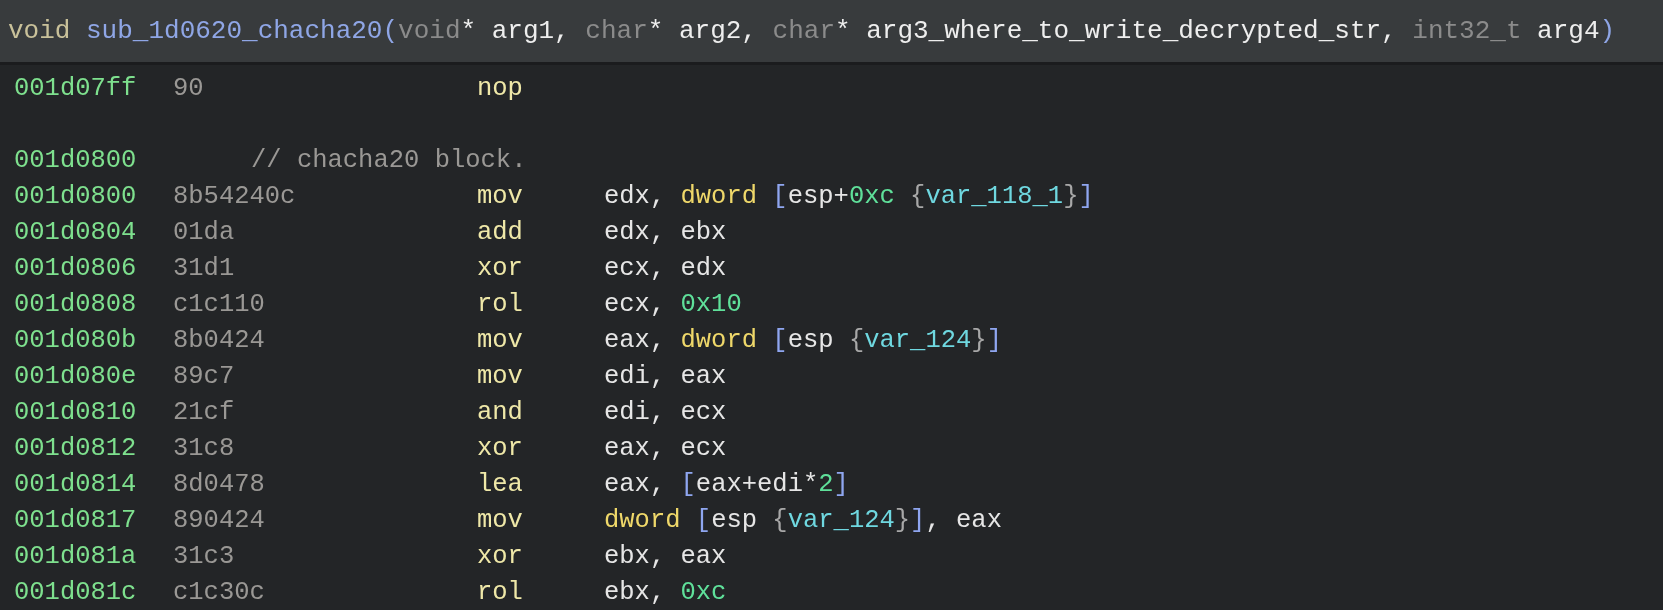 The height and width of the screenshot is (610, 1663). Describe the element at coordinates (500, 484) in the screenshot. I see `mnemonic: lea` at that location.